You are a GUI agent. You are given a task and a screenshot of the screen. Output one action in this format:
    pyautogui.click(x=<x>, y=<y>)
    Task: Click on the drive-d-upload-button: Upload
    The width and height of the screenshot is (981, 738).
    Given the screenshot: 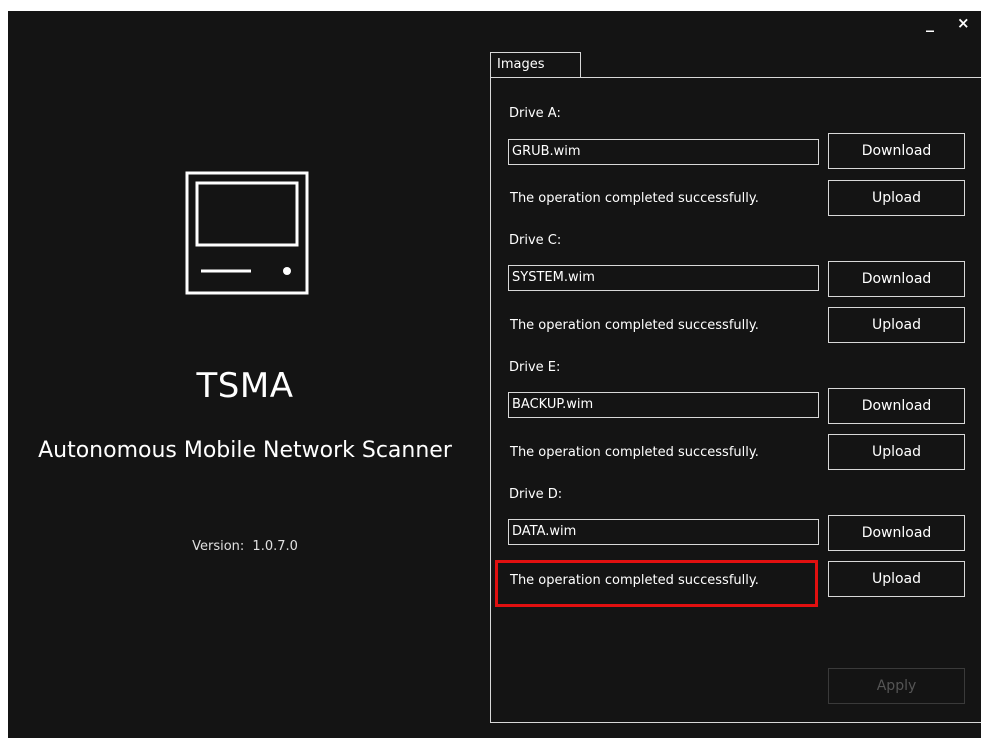 What is the action you would take?
    pyautogui.click(x=896, y=579)
    